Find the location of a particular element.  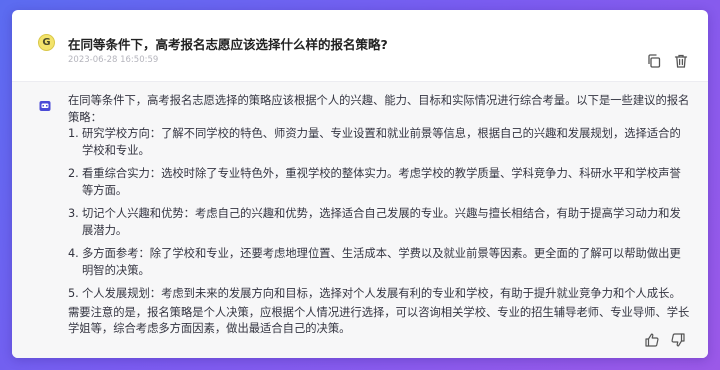

trash-icon is located at coordinates (681, 61).